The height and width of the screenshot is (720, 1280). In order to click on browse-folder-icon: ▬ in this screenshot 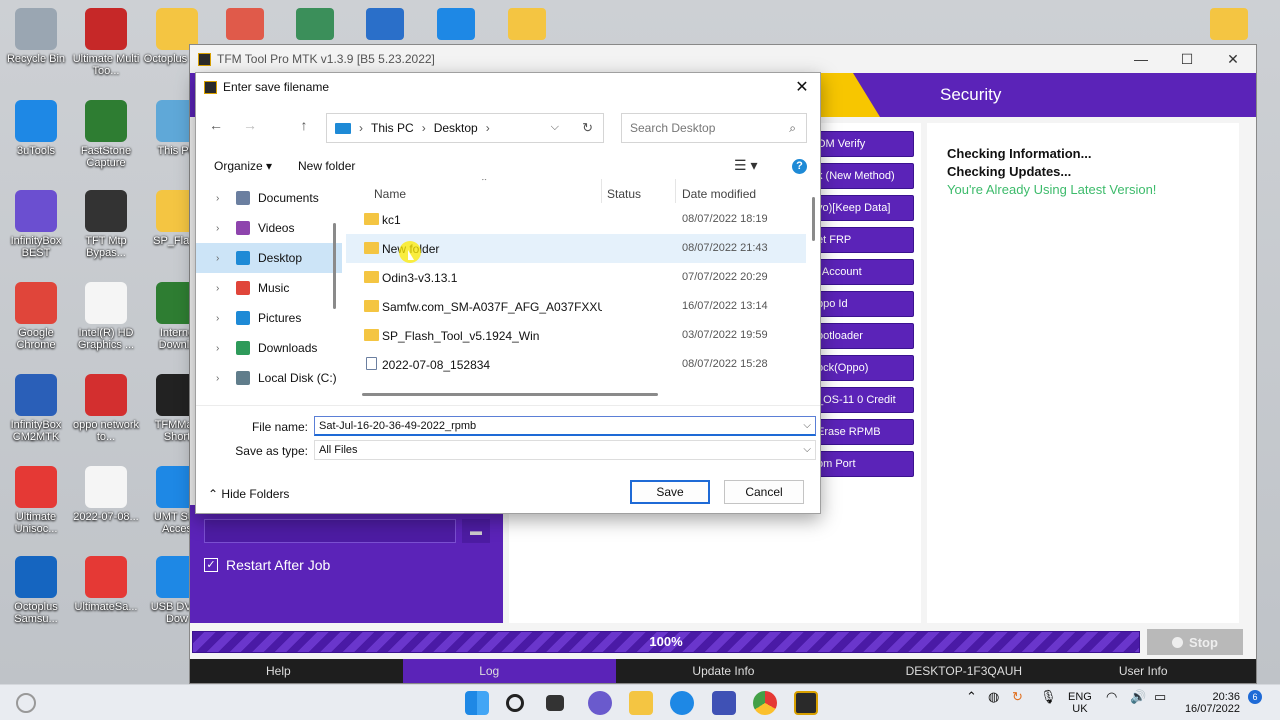, I will do `click(476, 531)`.